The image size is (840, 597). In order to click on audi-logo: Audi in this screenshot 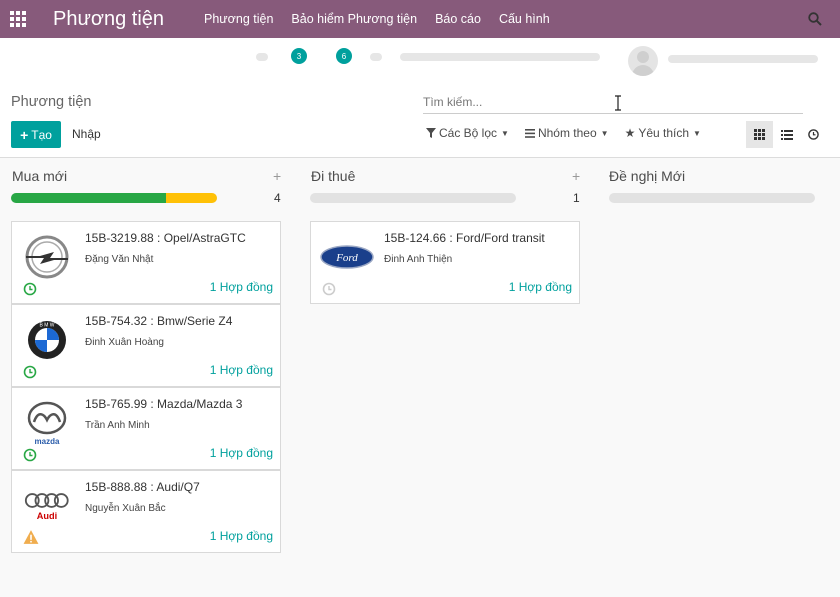, I will do `click(47, 506)`.